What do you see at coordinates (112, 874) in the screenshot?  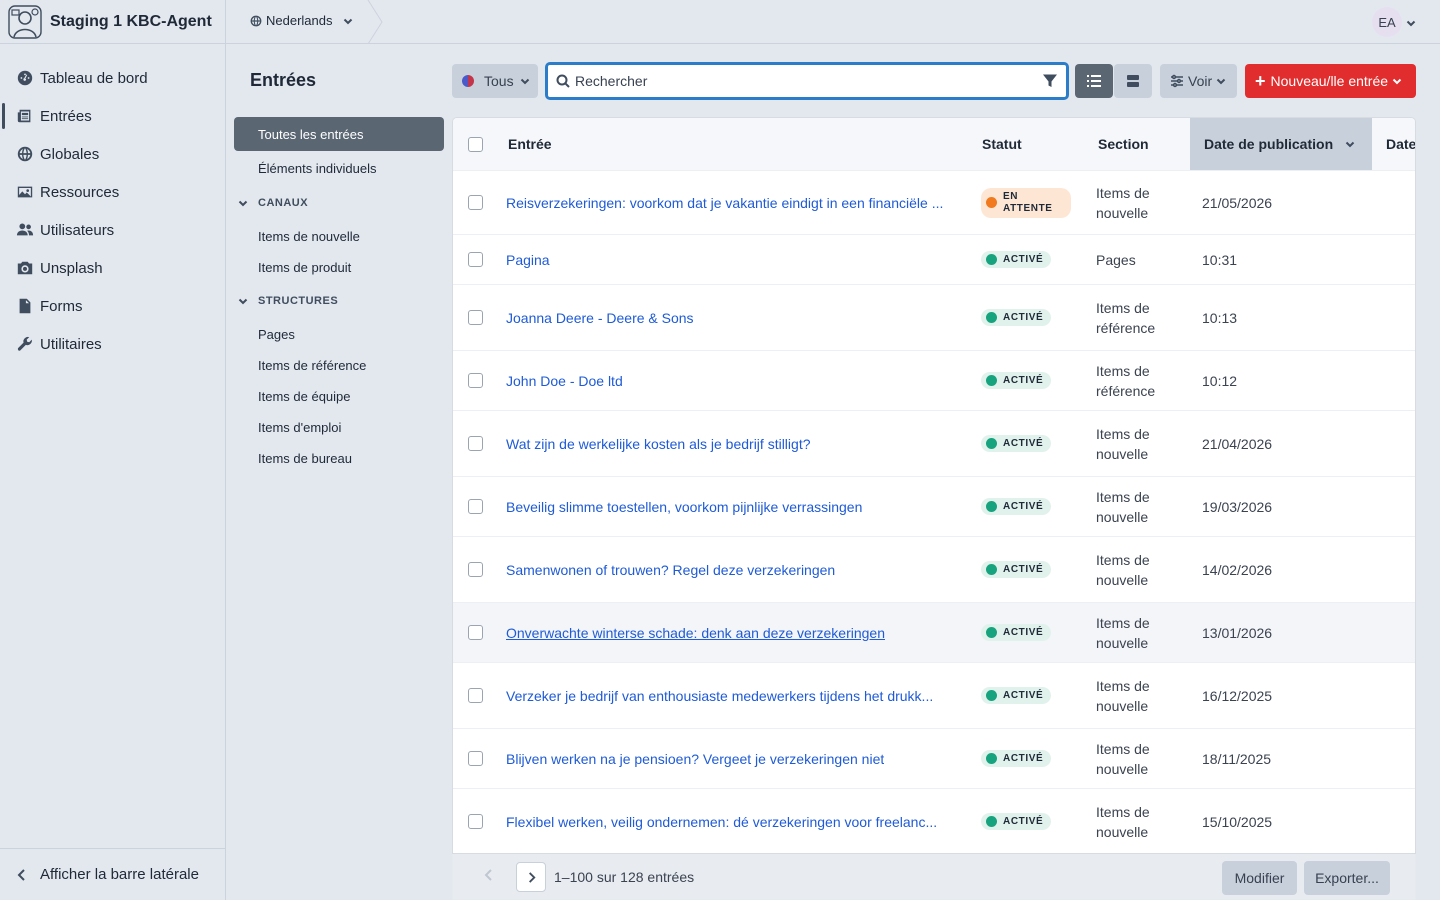 I see `toggle-sidebar-button: Afficher la barre latérale` at bounding box center [112, 874].